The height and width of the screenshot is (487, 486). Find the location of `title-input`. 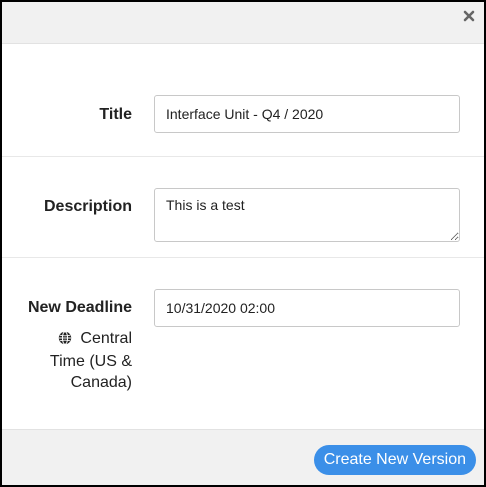

title-input is located at coordinates (307, 114).